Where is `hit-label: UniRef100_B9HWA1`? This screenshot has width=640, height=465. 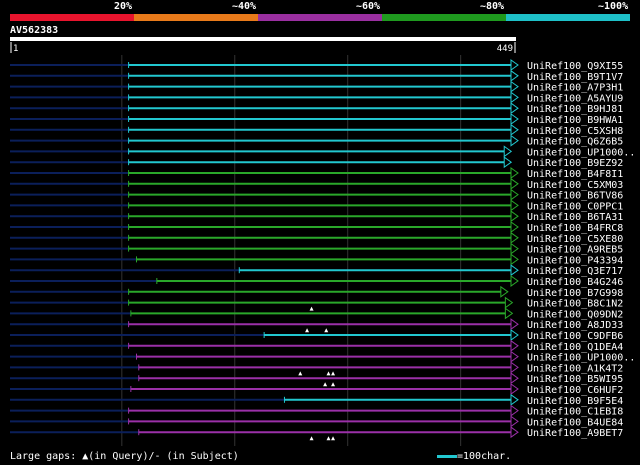 hit-label: UniRef100_B9HWA1 is located at coordinates (575, 120).